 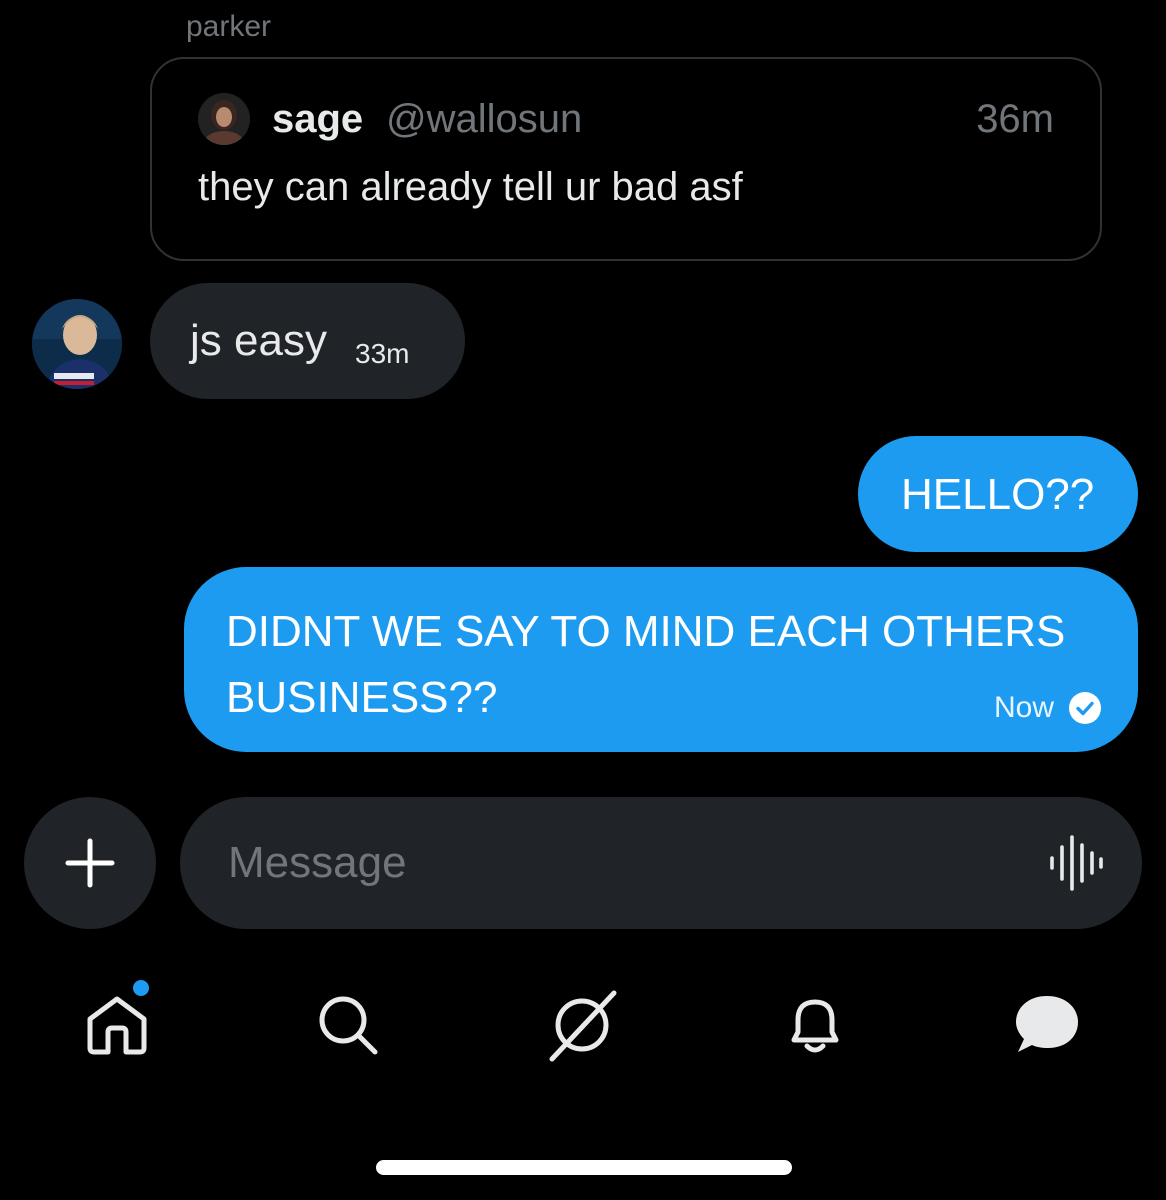 I want to click on nav-search, so click(x=348, y=1025).